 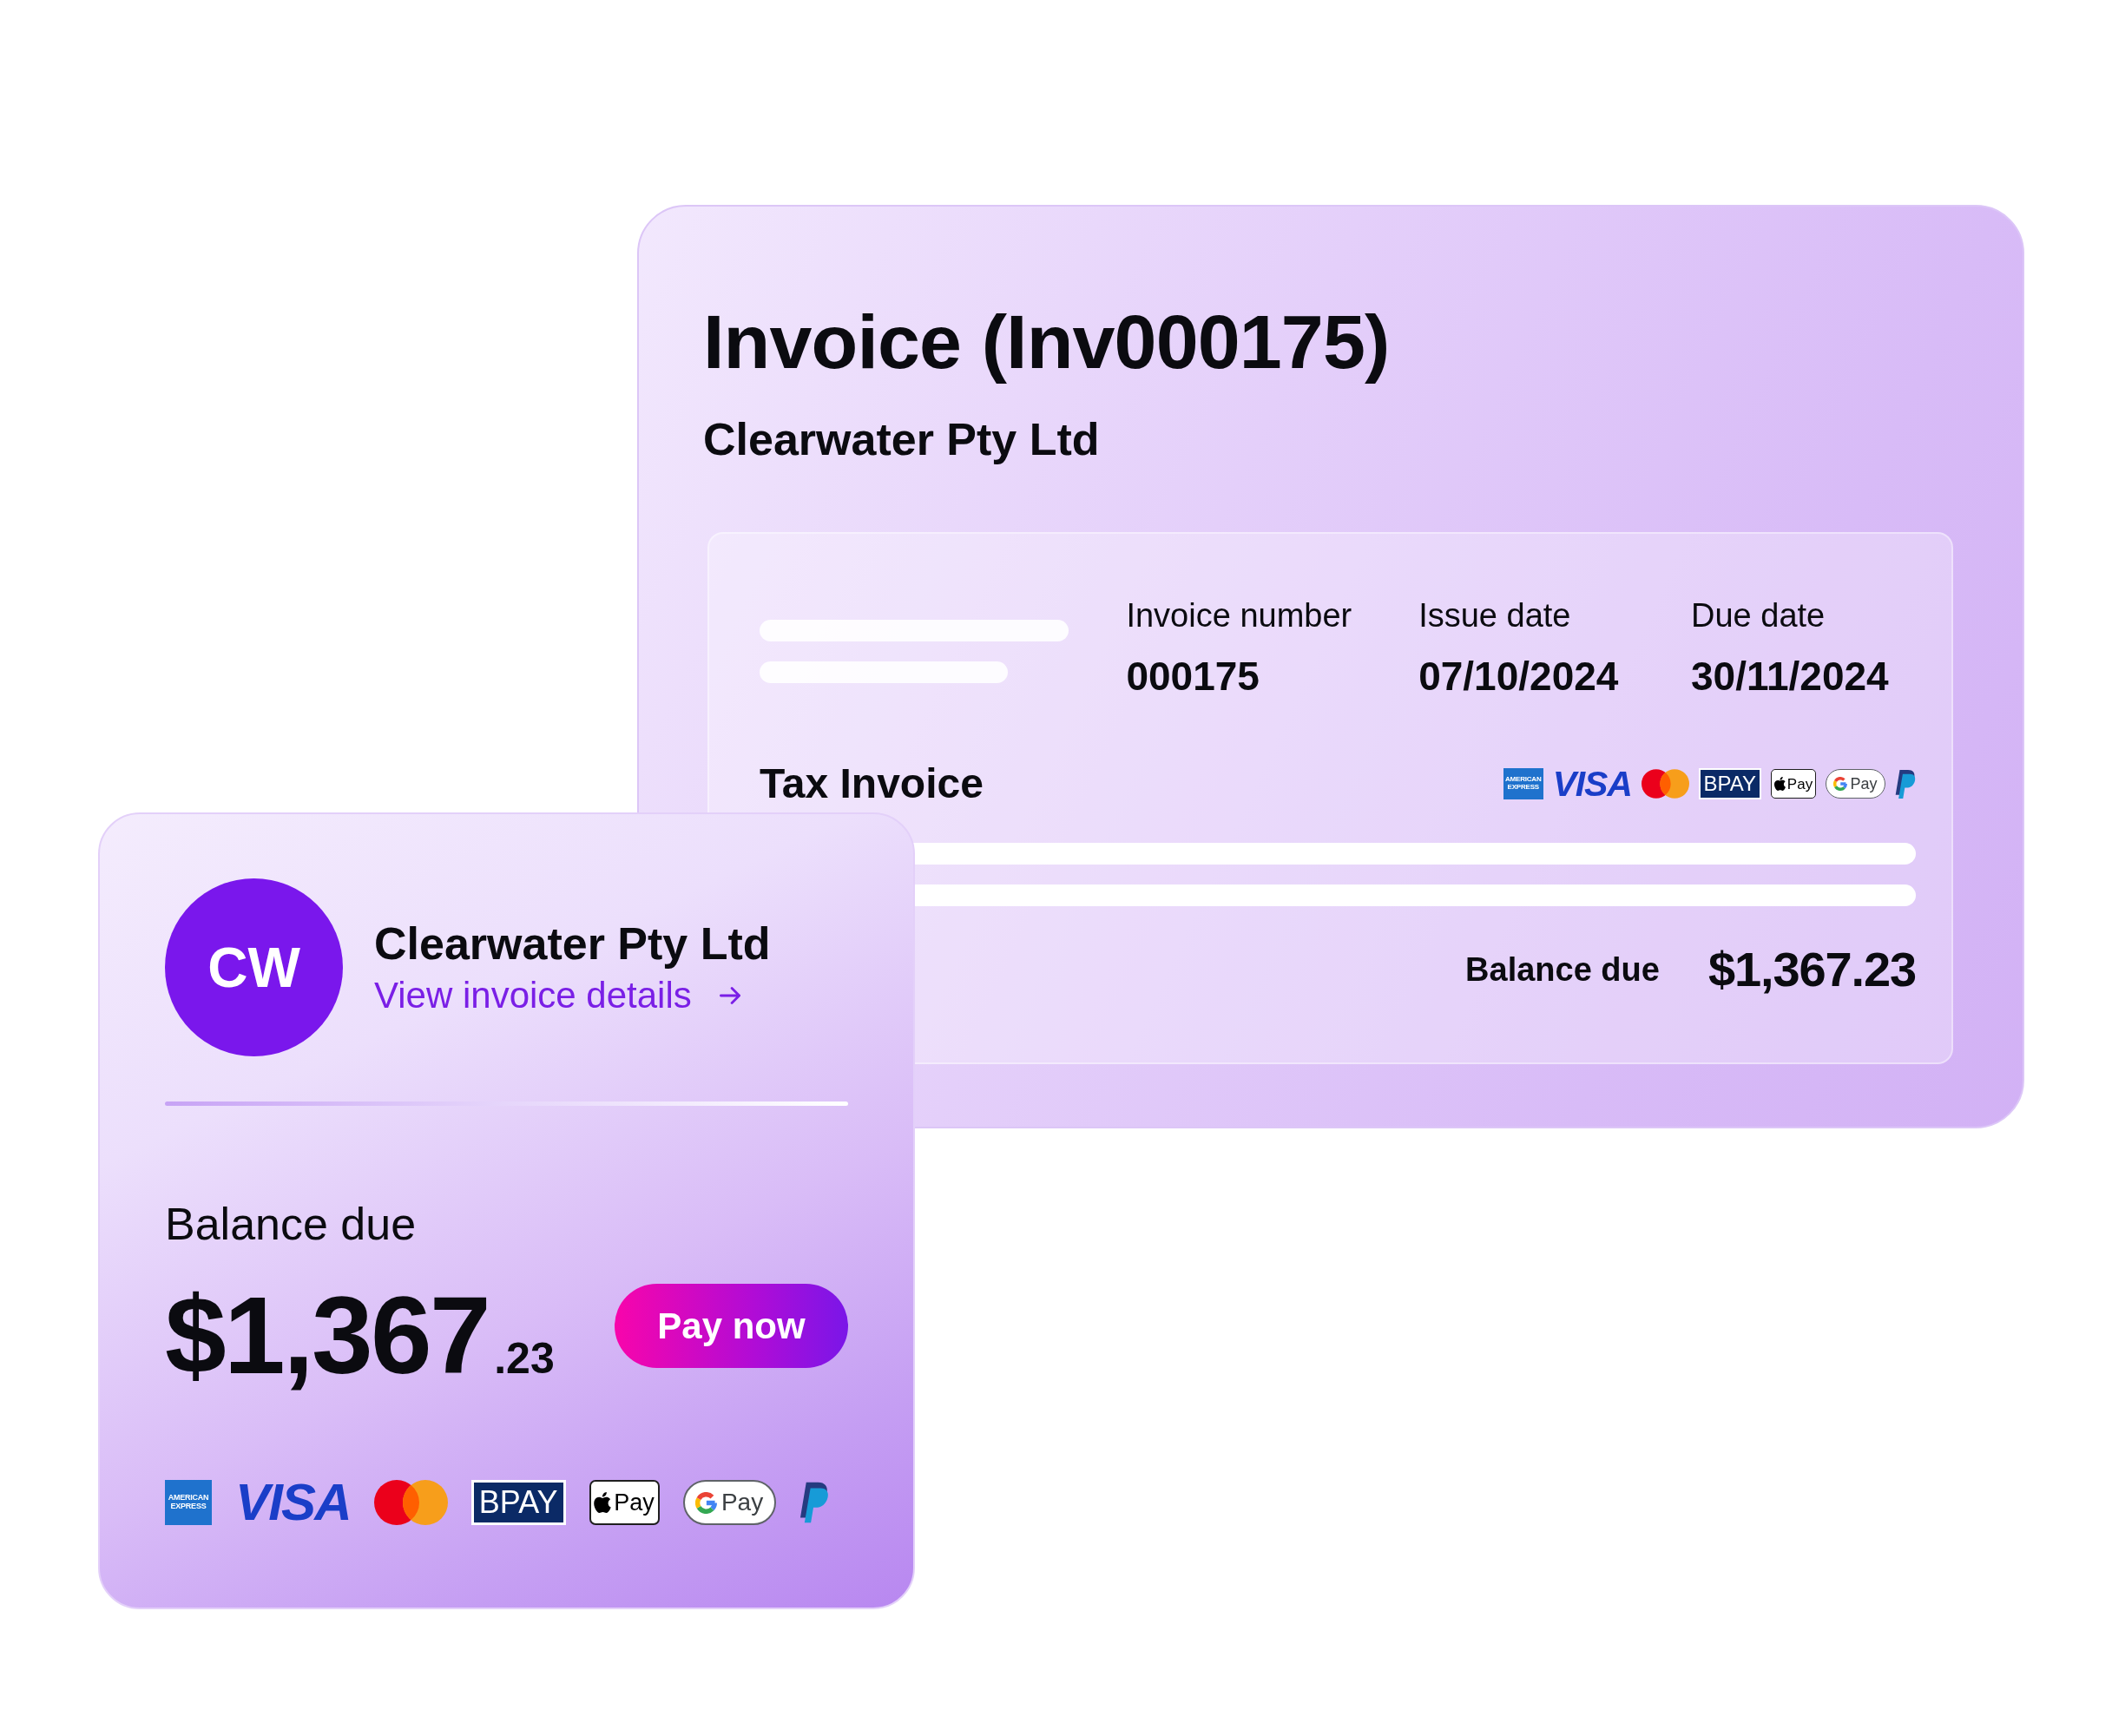 What do you see at coordinates (1758, 615) in the screenshot?
I see `field-label: Due date` at bounding box center [1758, 615].